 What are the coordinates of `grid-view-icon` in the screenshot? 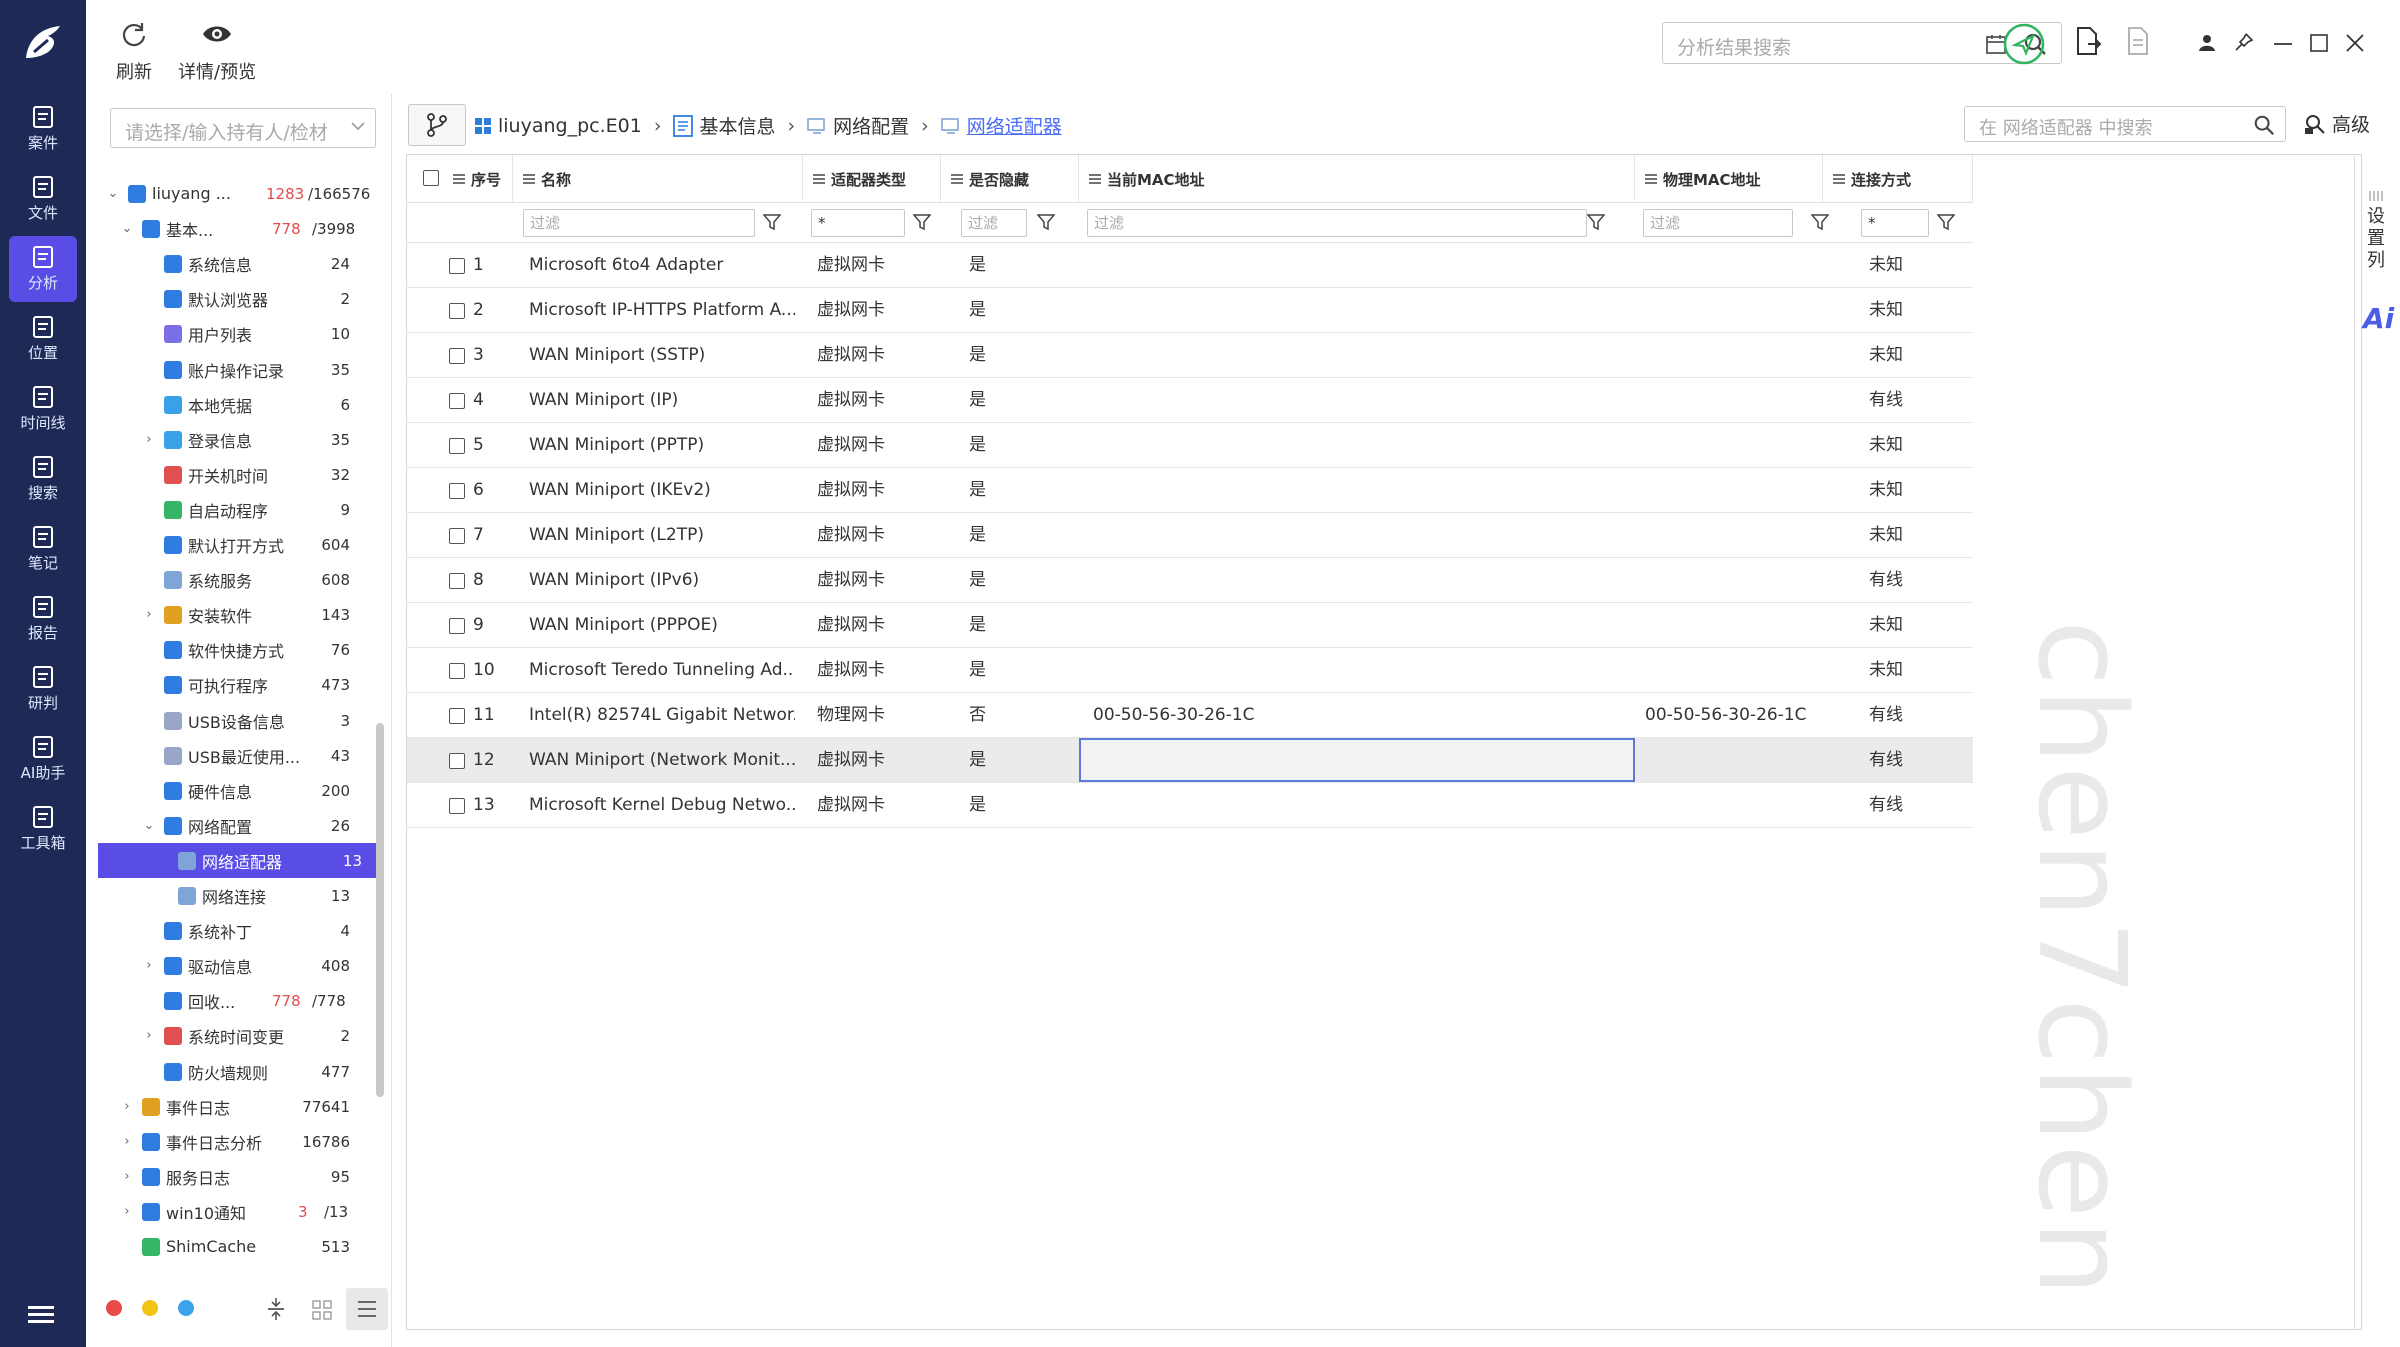 It's located at (322, 1310).